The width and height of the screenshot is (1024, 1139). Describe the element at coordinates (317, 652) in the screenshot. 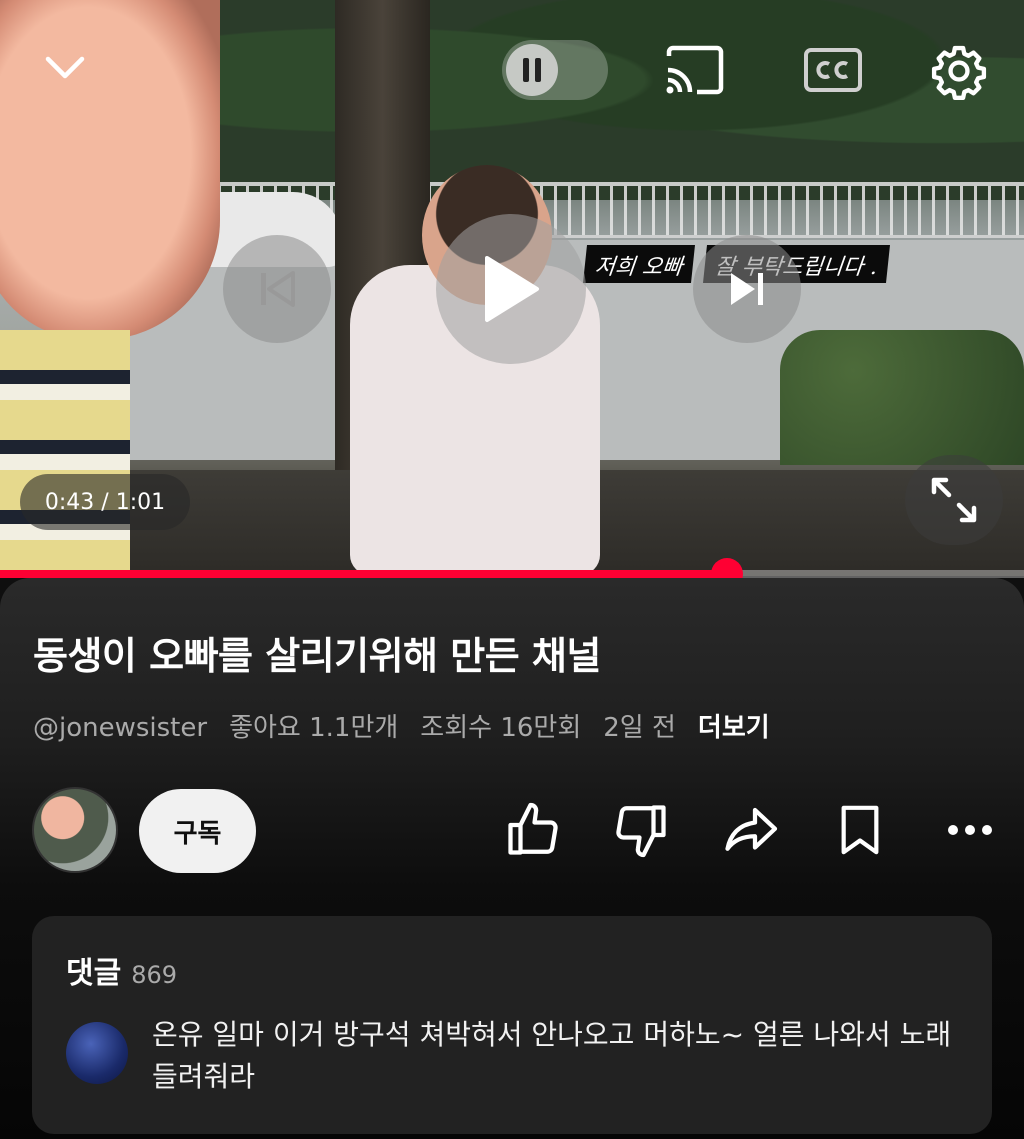

I see `video-title: 동생이 오빠를 살리기위해 만든 채널` at that location.